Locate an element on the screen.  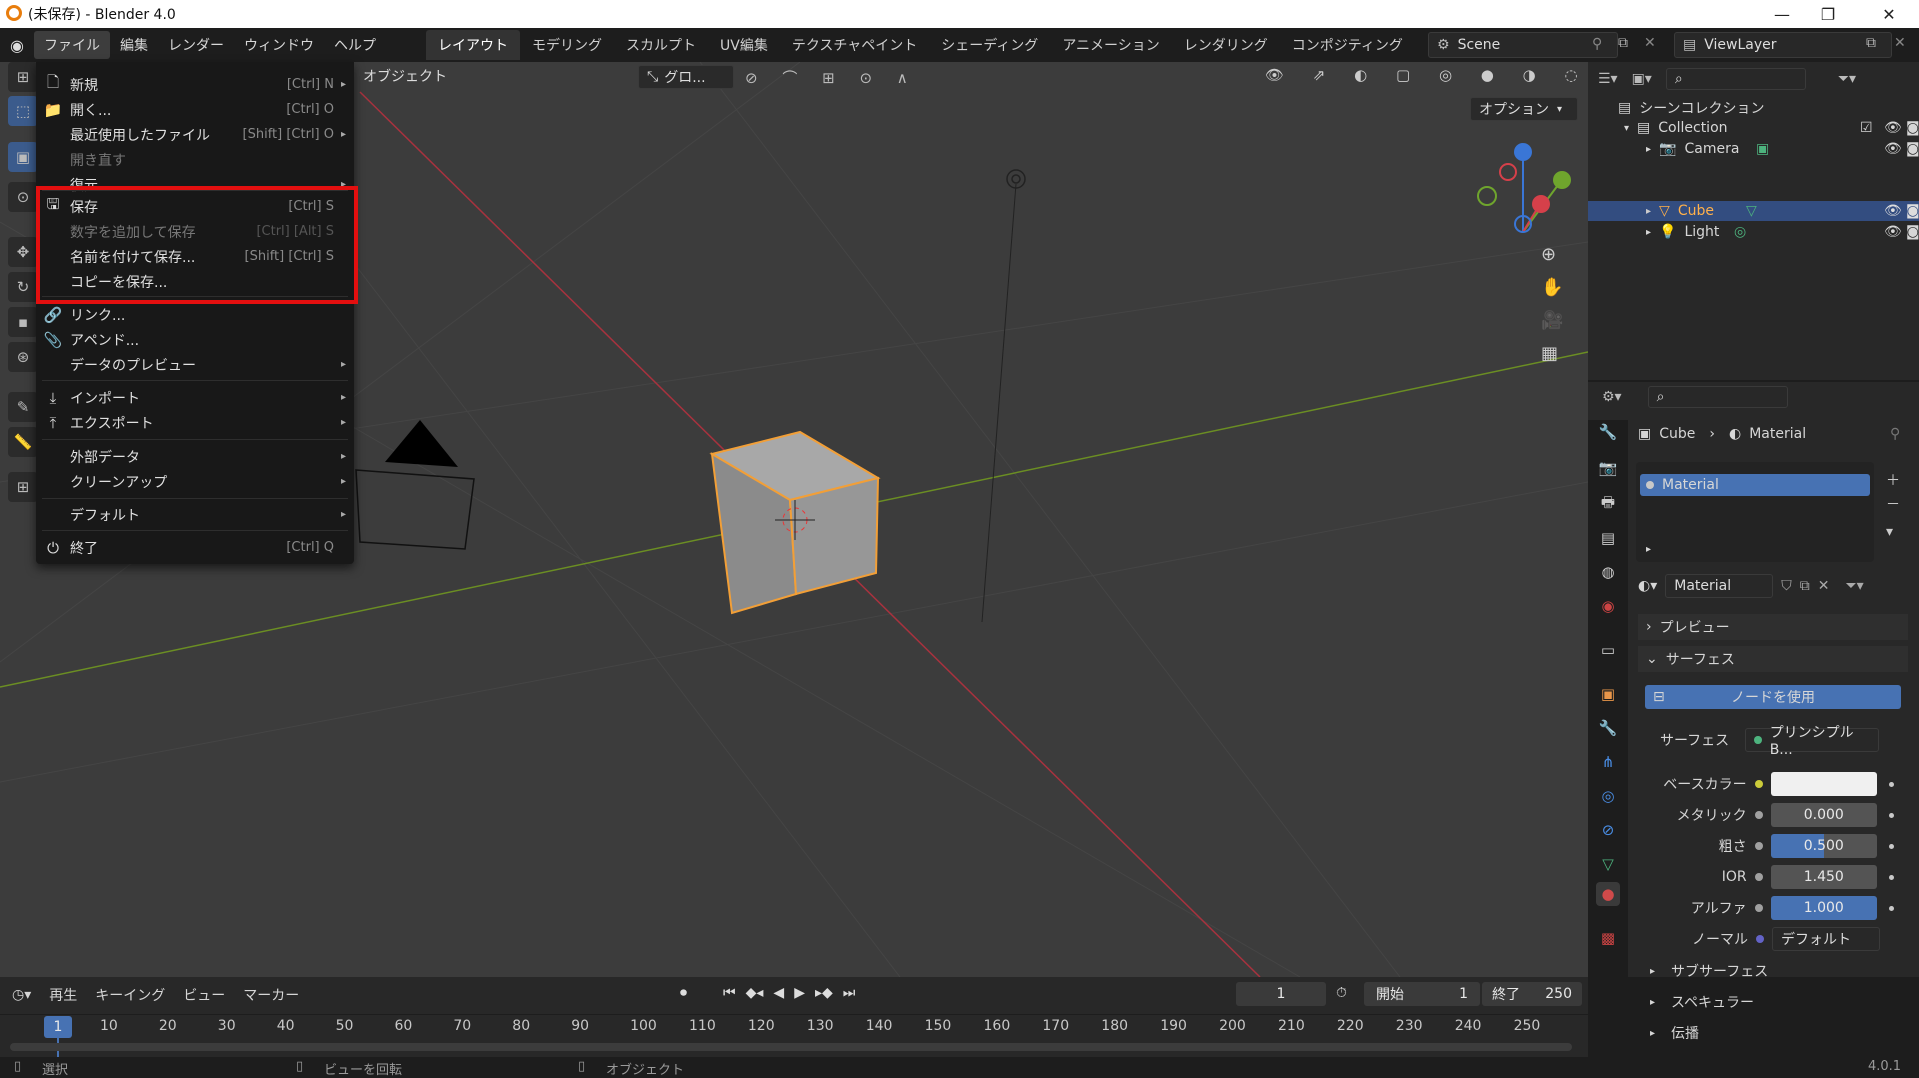
surface-panel-header: ⌄ サーフェス is located at coordinates (1773, 659).